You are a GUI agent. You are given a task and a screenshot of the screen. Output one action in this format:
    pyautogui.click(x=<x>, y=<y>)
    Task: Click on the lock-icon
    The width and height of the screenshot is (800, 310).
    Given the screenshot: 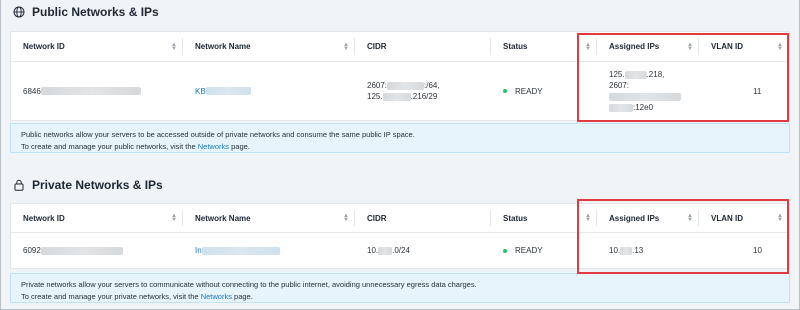 What is the action you would take?
    pyautogui.click(x=19, y=185)
    